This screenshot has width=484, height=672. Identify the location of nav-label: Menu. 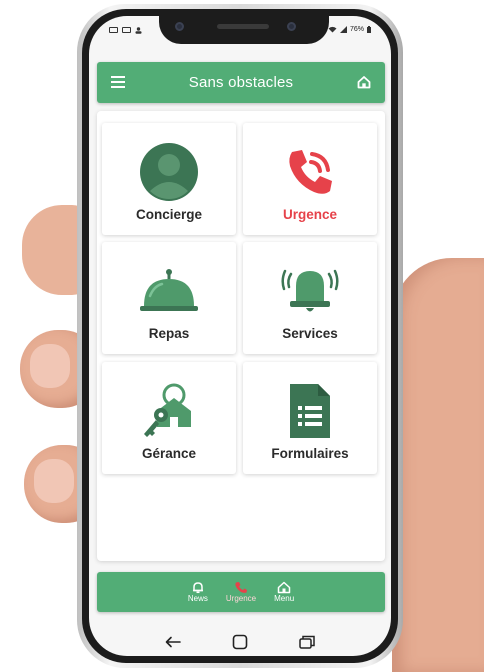
(284, 598).